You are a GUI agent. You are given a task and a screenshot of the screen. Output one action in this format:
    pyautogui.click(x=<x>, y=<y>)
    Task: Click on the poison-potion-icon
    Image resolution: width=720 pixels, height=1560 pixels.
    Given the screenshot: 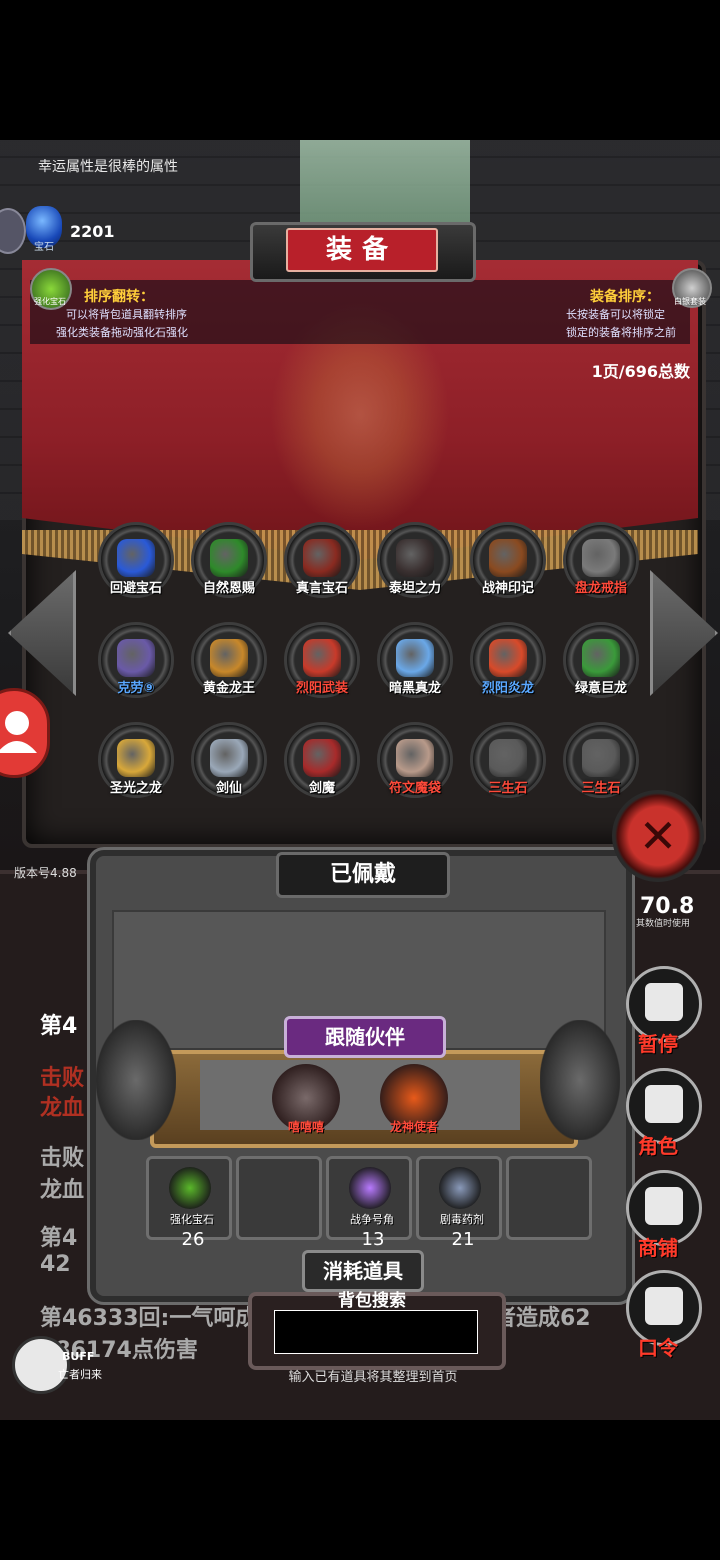 What is the action you would take?
    pyautogui.click(x=460, y=1188)
    